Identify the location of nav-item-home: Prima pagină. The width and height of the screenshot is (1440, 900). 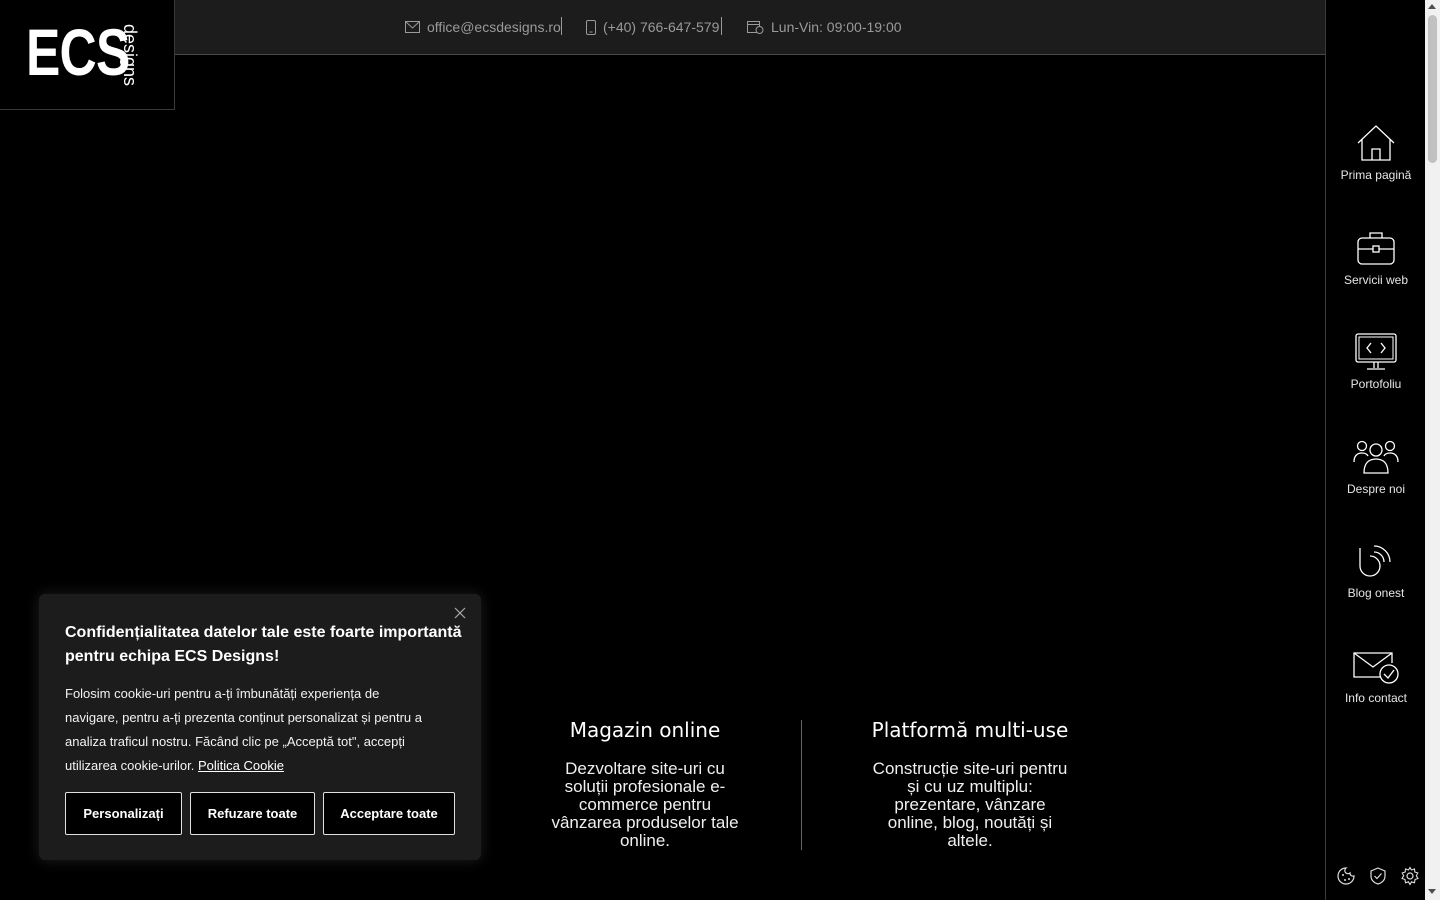
(1376, 169).